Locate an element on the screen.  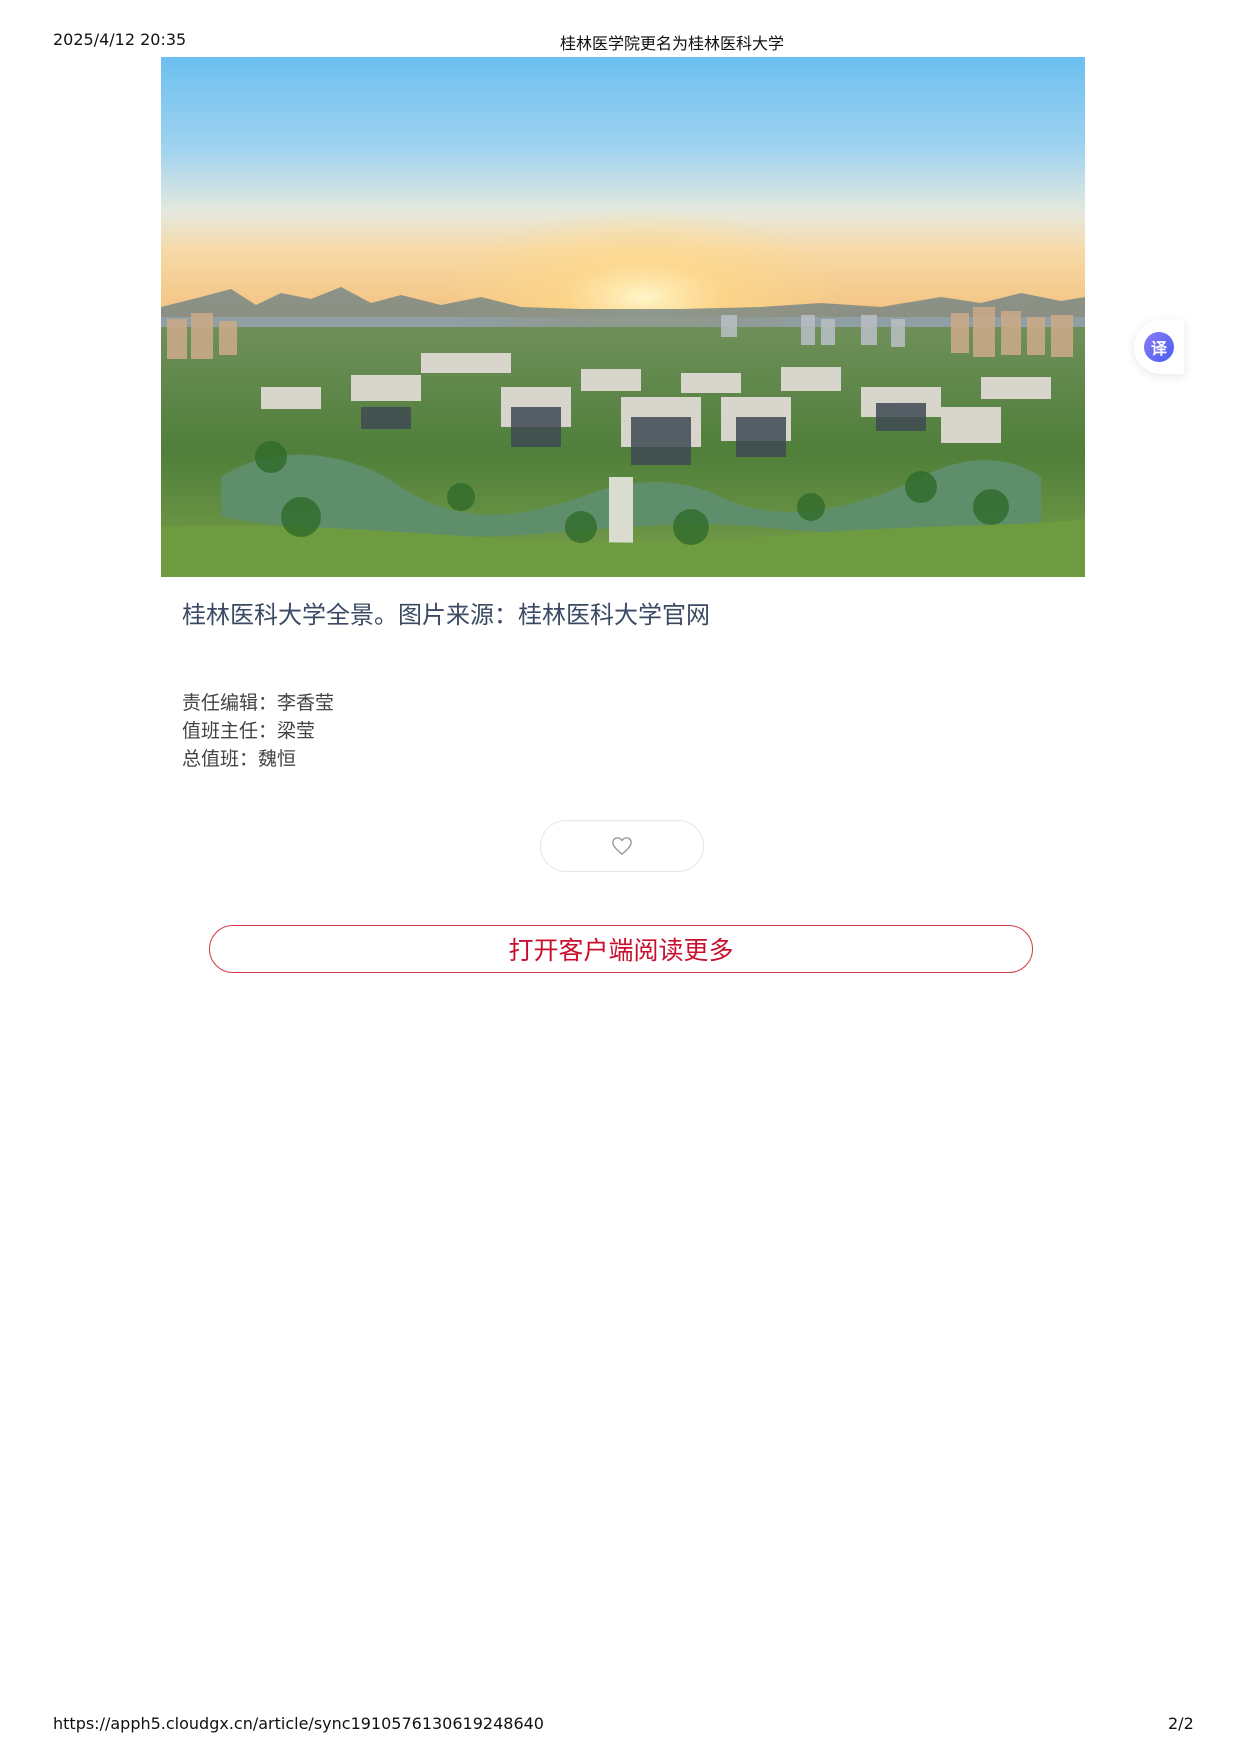
heart-icon is located at coordinates (622, 846).